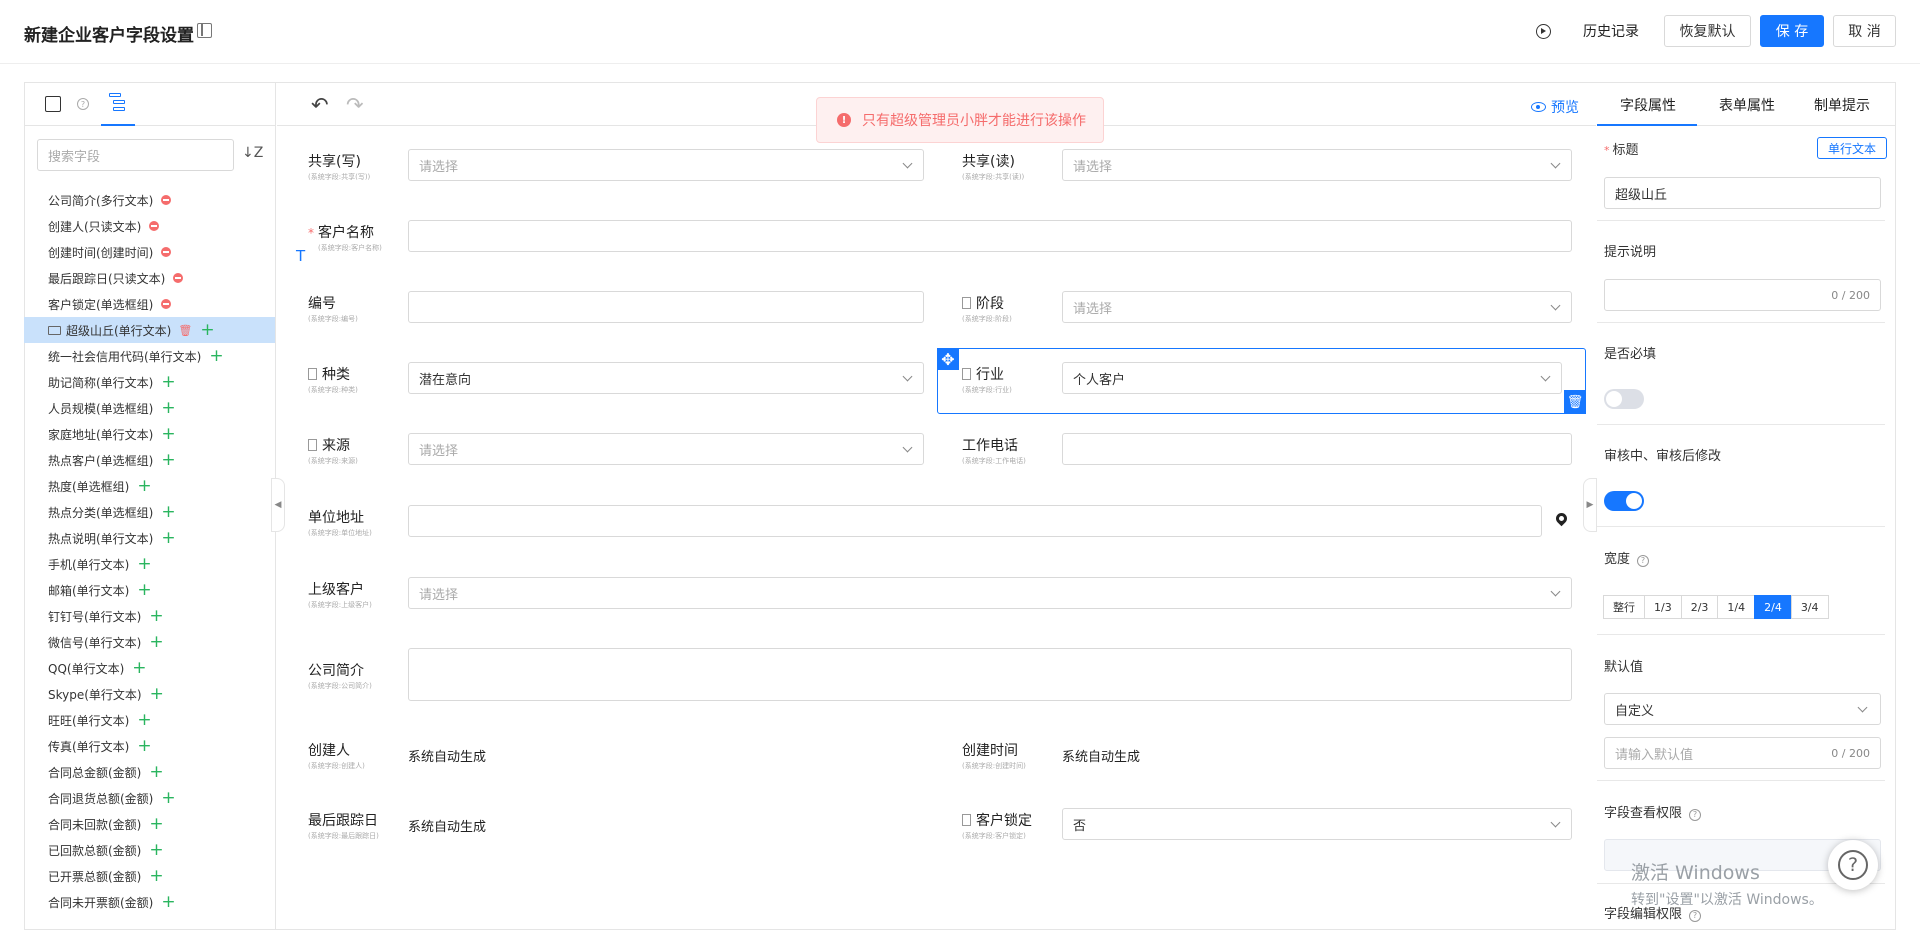 The image size is (1920, 951). What do you see at coordinates (149, 798) in the screenshot?
I see `list-item: 合同退货总额(金额) +` at bounding box center [149, 798].